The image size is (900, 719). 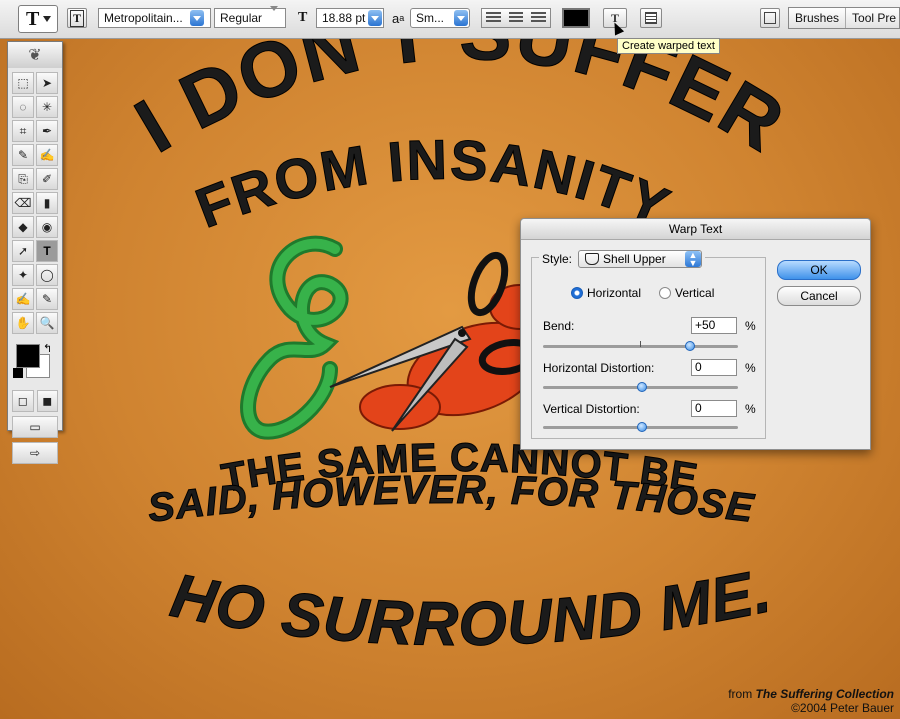 I want to click on horizontal-distortion-slider, so click(x=640, y=387).